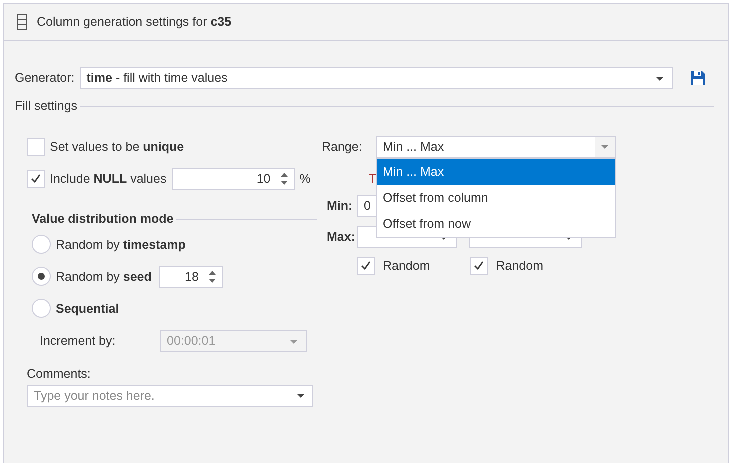 The image size is (731, 466). I want to click on increment-label: Increment by:, so click(78, 341).